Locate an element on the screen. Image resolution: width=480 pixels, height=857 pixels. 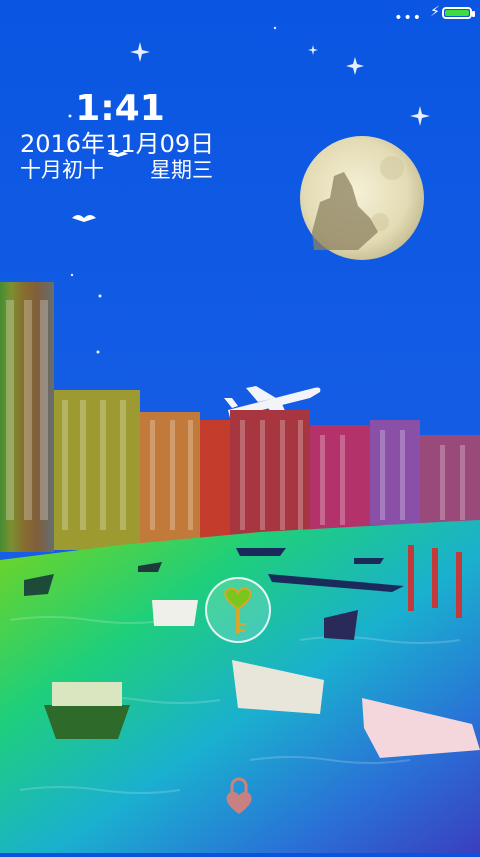
unlock-button is located at coordinates (238, 610).